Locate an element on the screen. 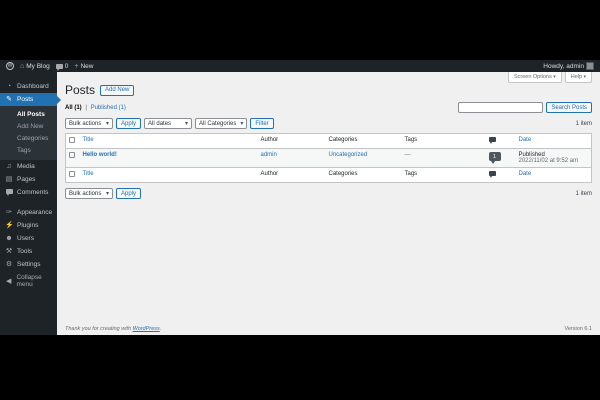  sidebar-item-users: ☻ Users is located at coordinates (28, 238).